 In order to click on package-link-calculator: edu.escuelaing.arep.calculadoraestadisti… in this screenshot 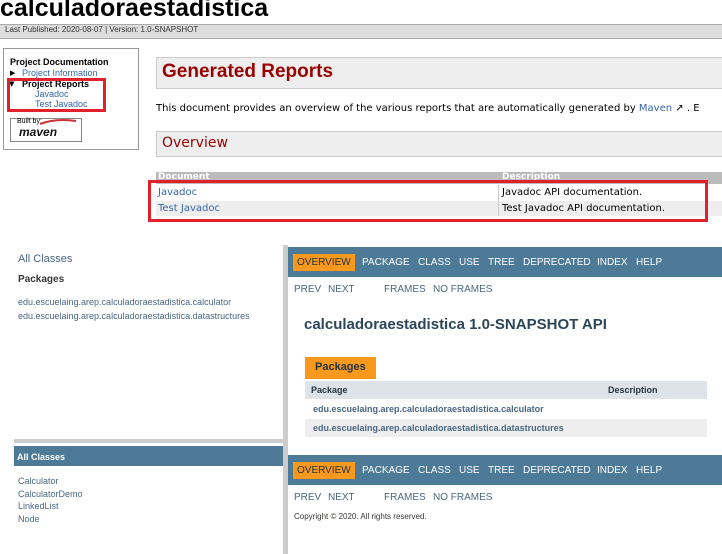, I will do `click(124, 302)`.